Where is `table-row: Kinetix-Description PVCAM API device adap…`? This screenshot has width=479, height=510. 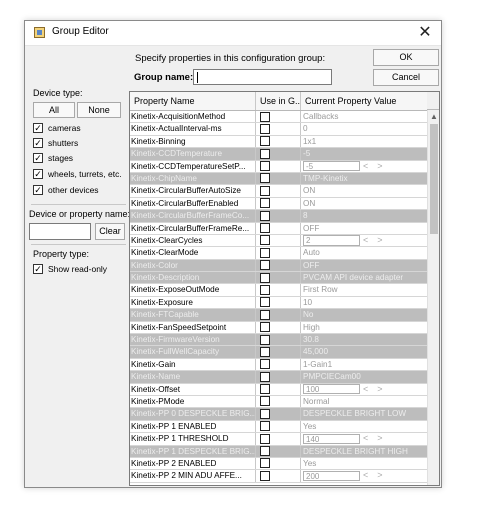
table-row: Kinetix-Description PVCAM API device adap… is located at coordinates (278, 278).